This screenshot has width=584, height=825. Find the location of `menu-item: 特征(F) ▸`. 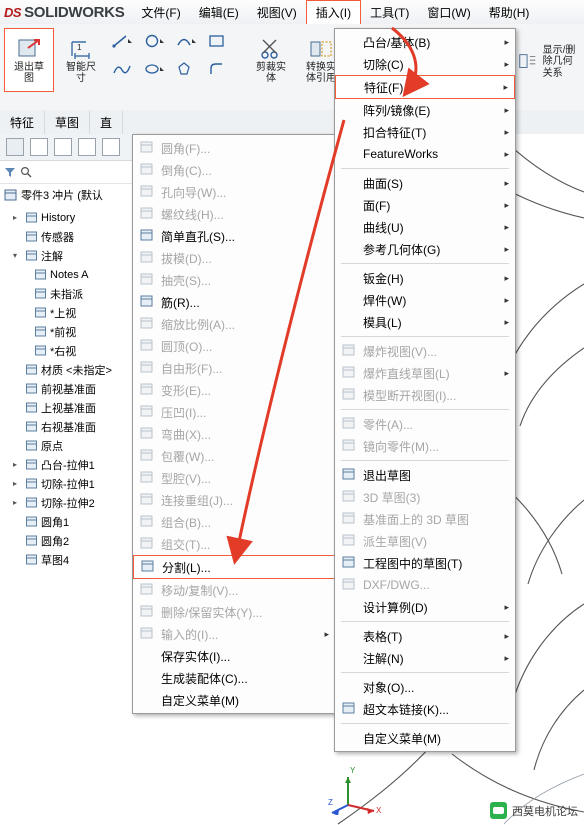

menu-item: 特征(F) ▸ is located at coordinates (425, 87).